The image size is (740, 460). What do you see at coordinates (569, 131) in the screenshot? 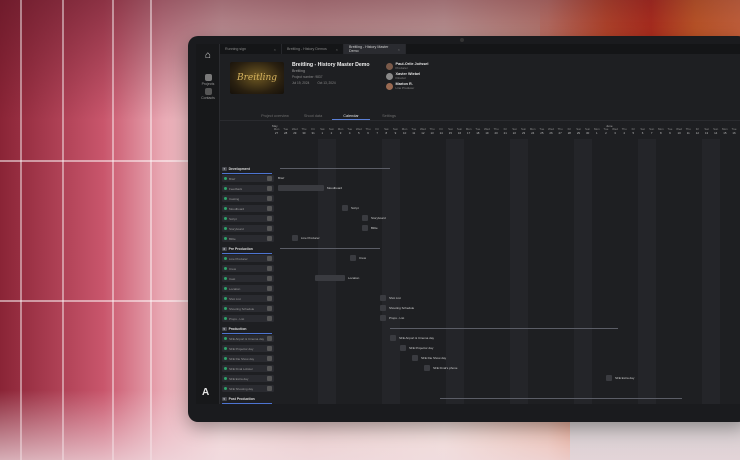
I see `day-column-header: Fri 28` at bounding box center [569, 131].